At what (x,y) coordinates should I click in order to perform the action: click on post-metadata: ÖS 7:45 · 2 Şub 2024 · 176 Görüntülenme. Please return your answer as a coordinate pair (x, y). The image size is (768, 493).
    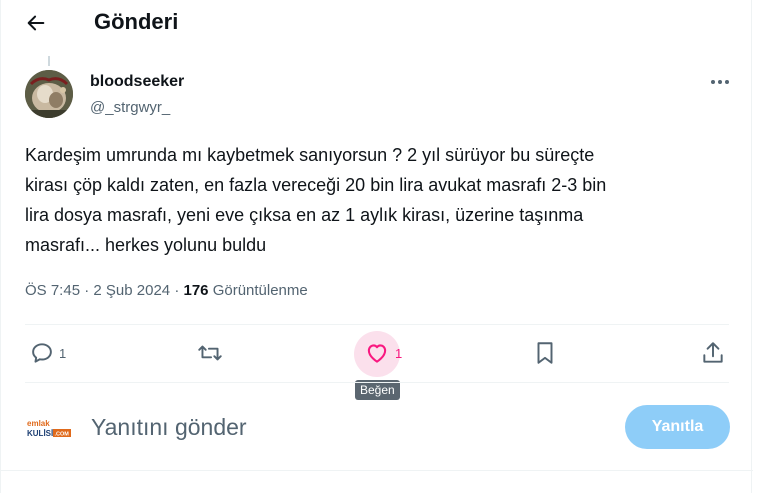
    Looking at the image, I should click on (166, 291).